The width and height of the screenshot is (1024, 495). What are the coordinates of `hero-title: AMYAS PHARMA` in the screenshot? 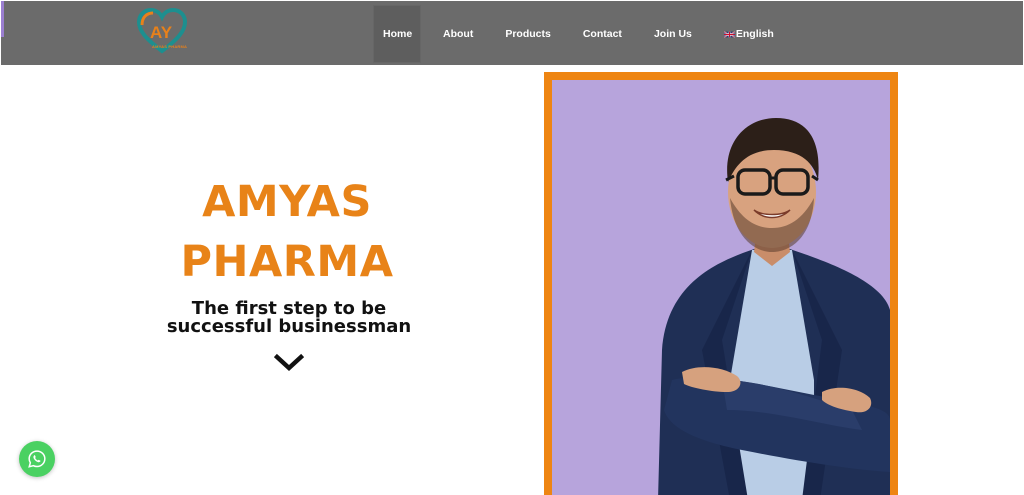 It's located at (287, 232).